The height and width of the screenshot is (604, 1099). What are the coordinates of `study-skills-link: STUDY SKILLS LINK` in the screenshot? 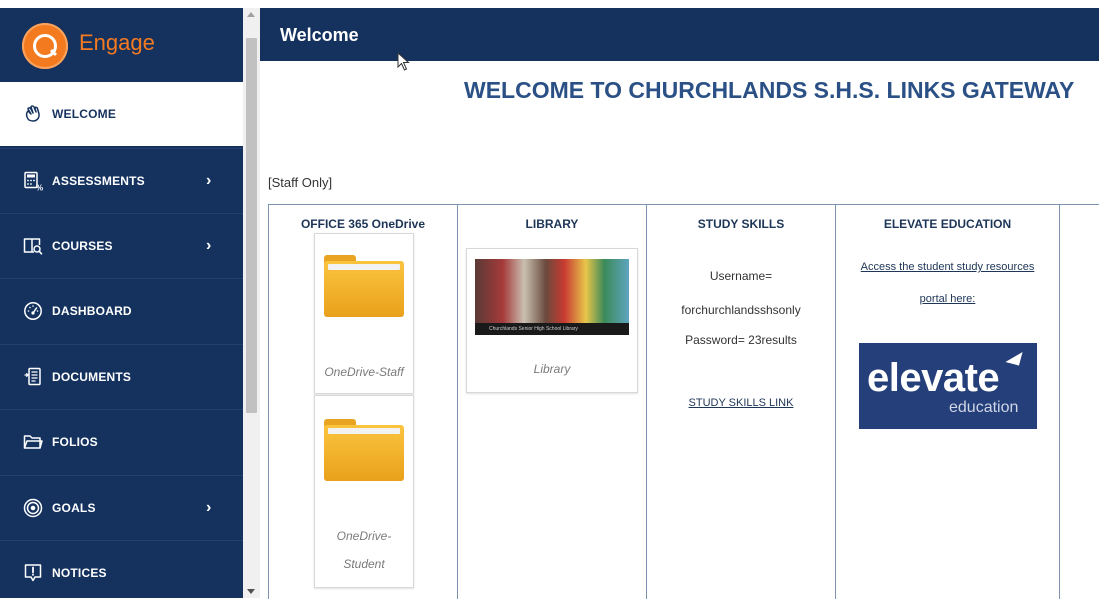 It's located at (741, 403).